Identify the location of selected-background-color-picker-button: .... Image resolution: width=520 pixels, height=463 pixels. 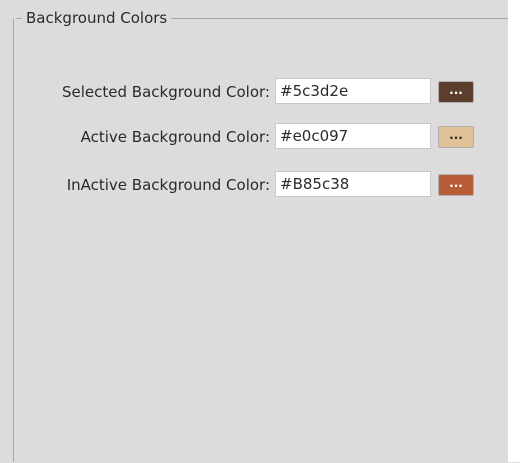
(456, 92).